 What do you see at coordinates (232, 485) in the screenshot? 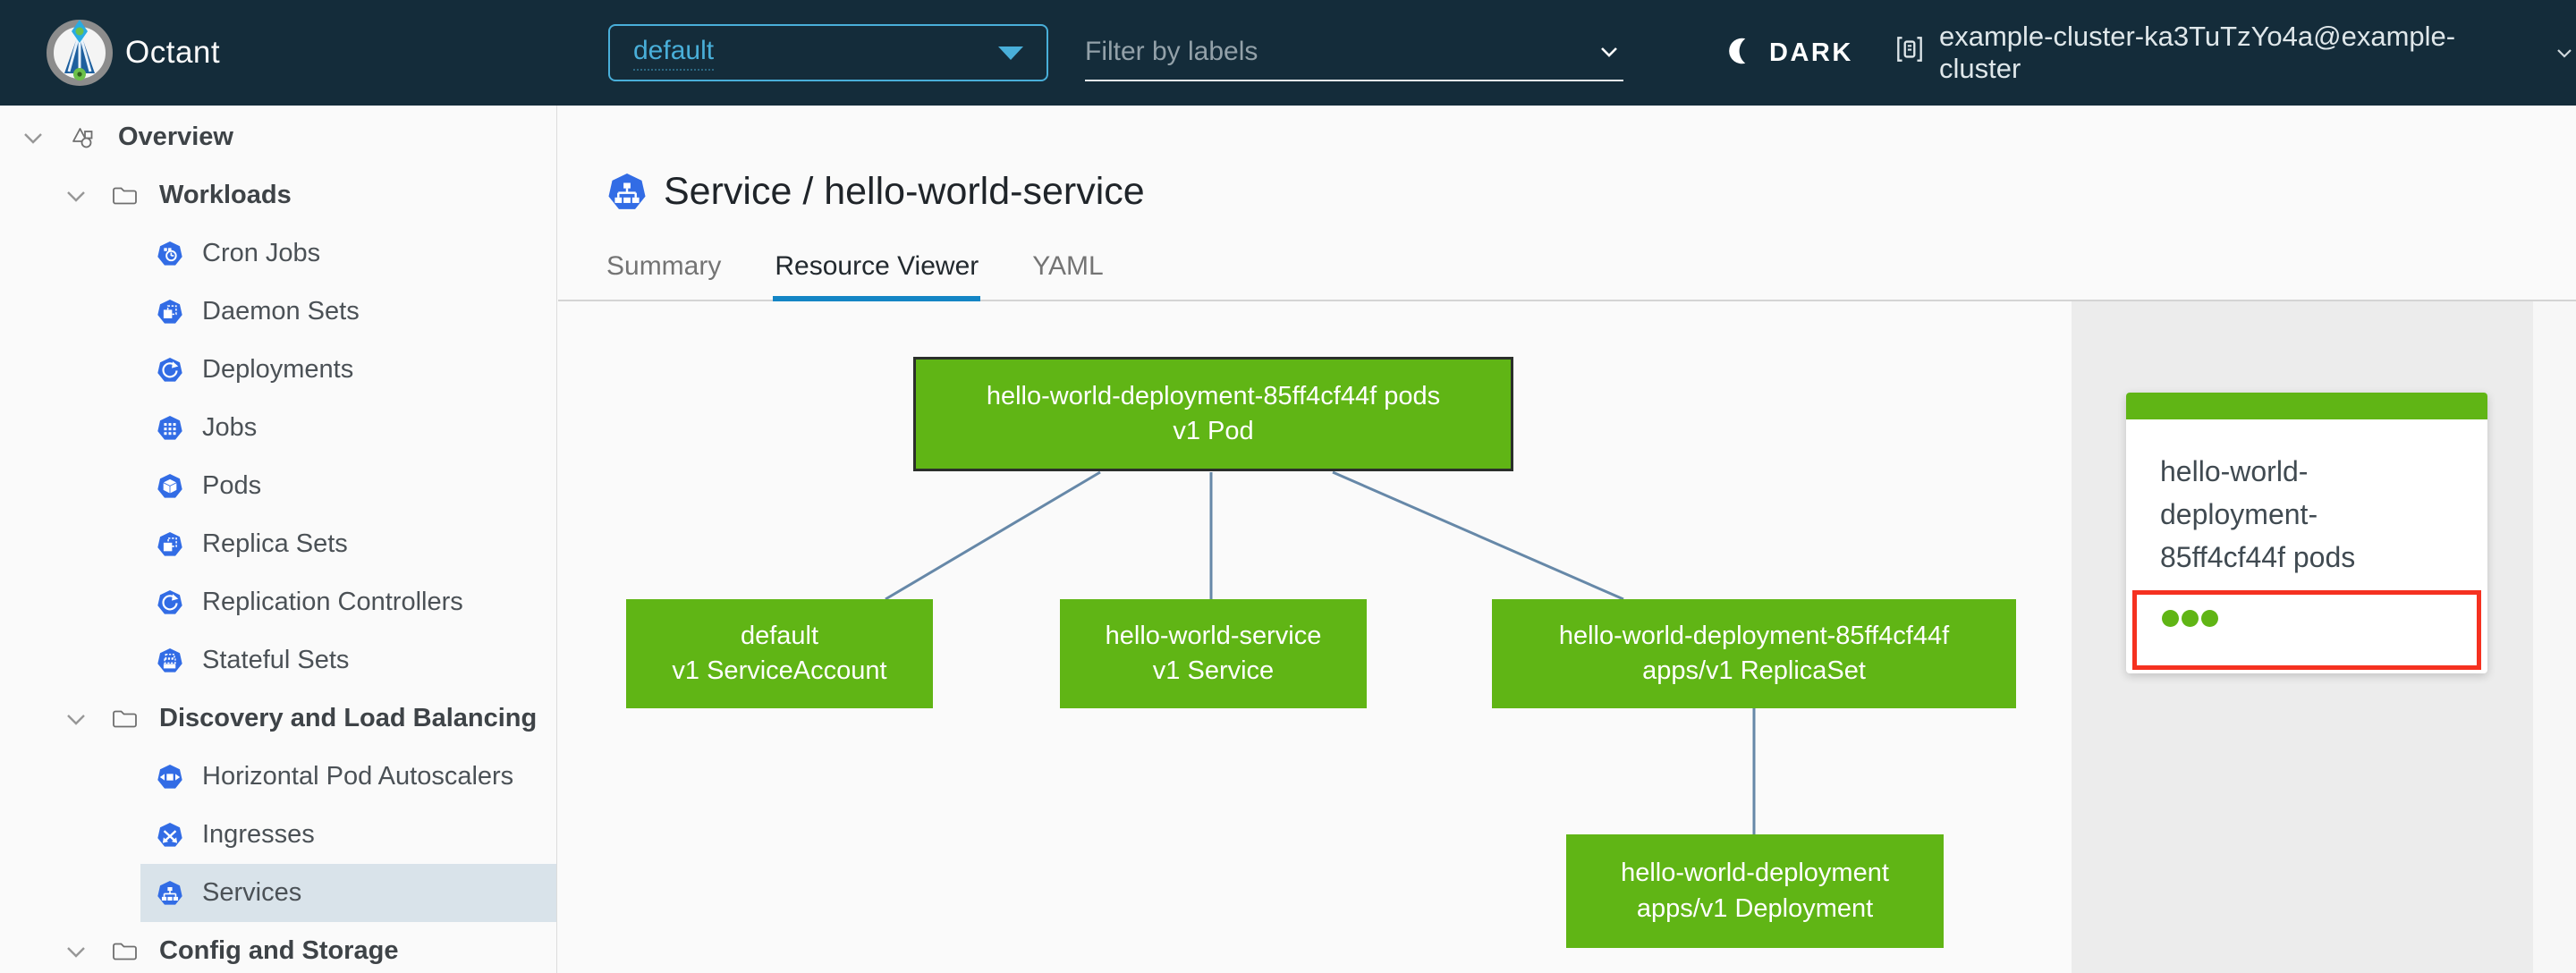
I see `sidebar-item-label: Pods` at bounding box center [232, 485].